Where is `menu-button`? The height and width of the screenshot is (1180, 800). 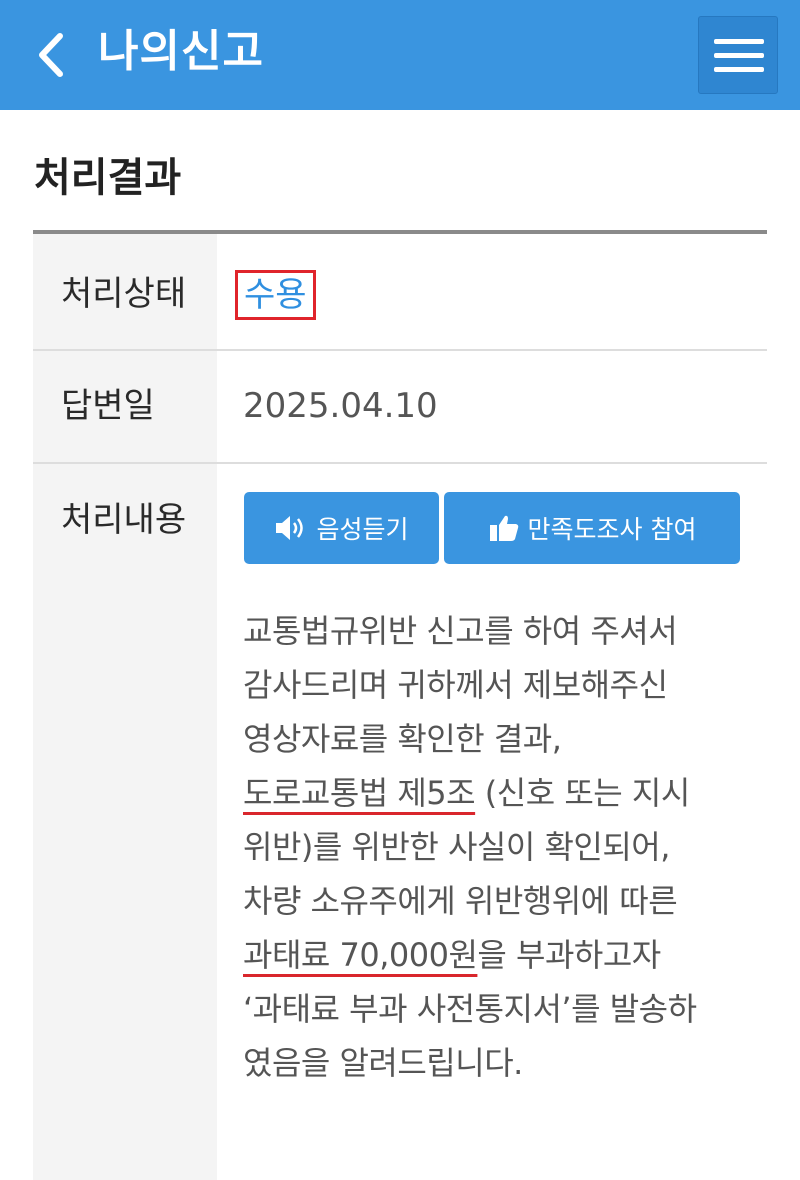
menu-button is located at coordinates (738, 55).